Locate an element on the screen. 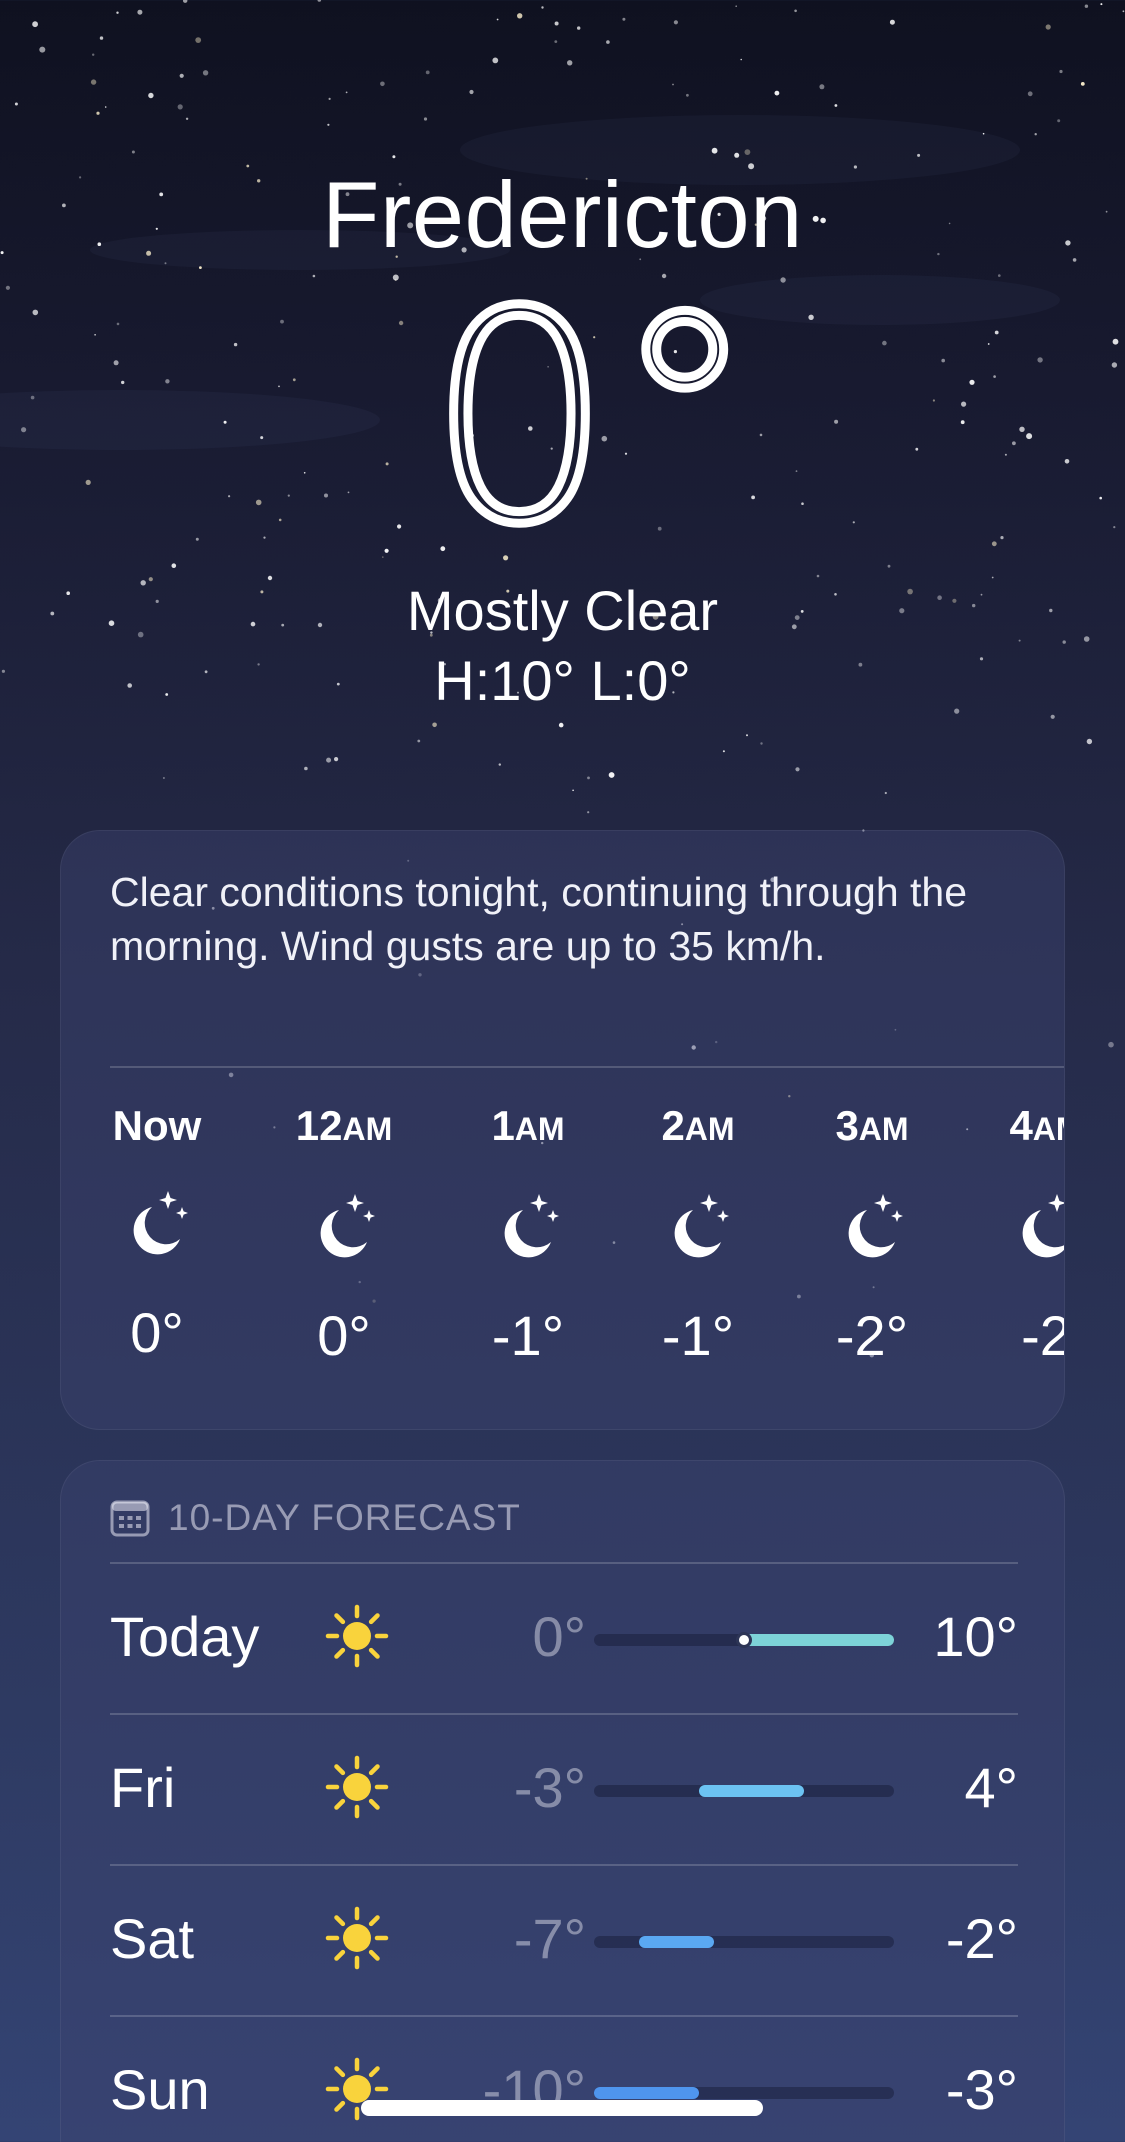 This screenshot has height=2142, width=1125. hour-label: 3AM is located at coordinates (872, 1127).